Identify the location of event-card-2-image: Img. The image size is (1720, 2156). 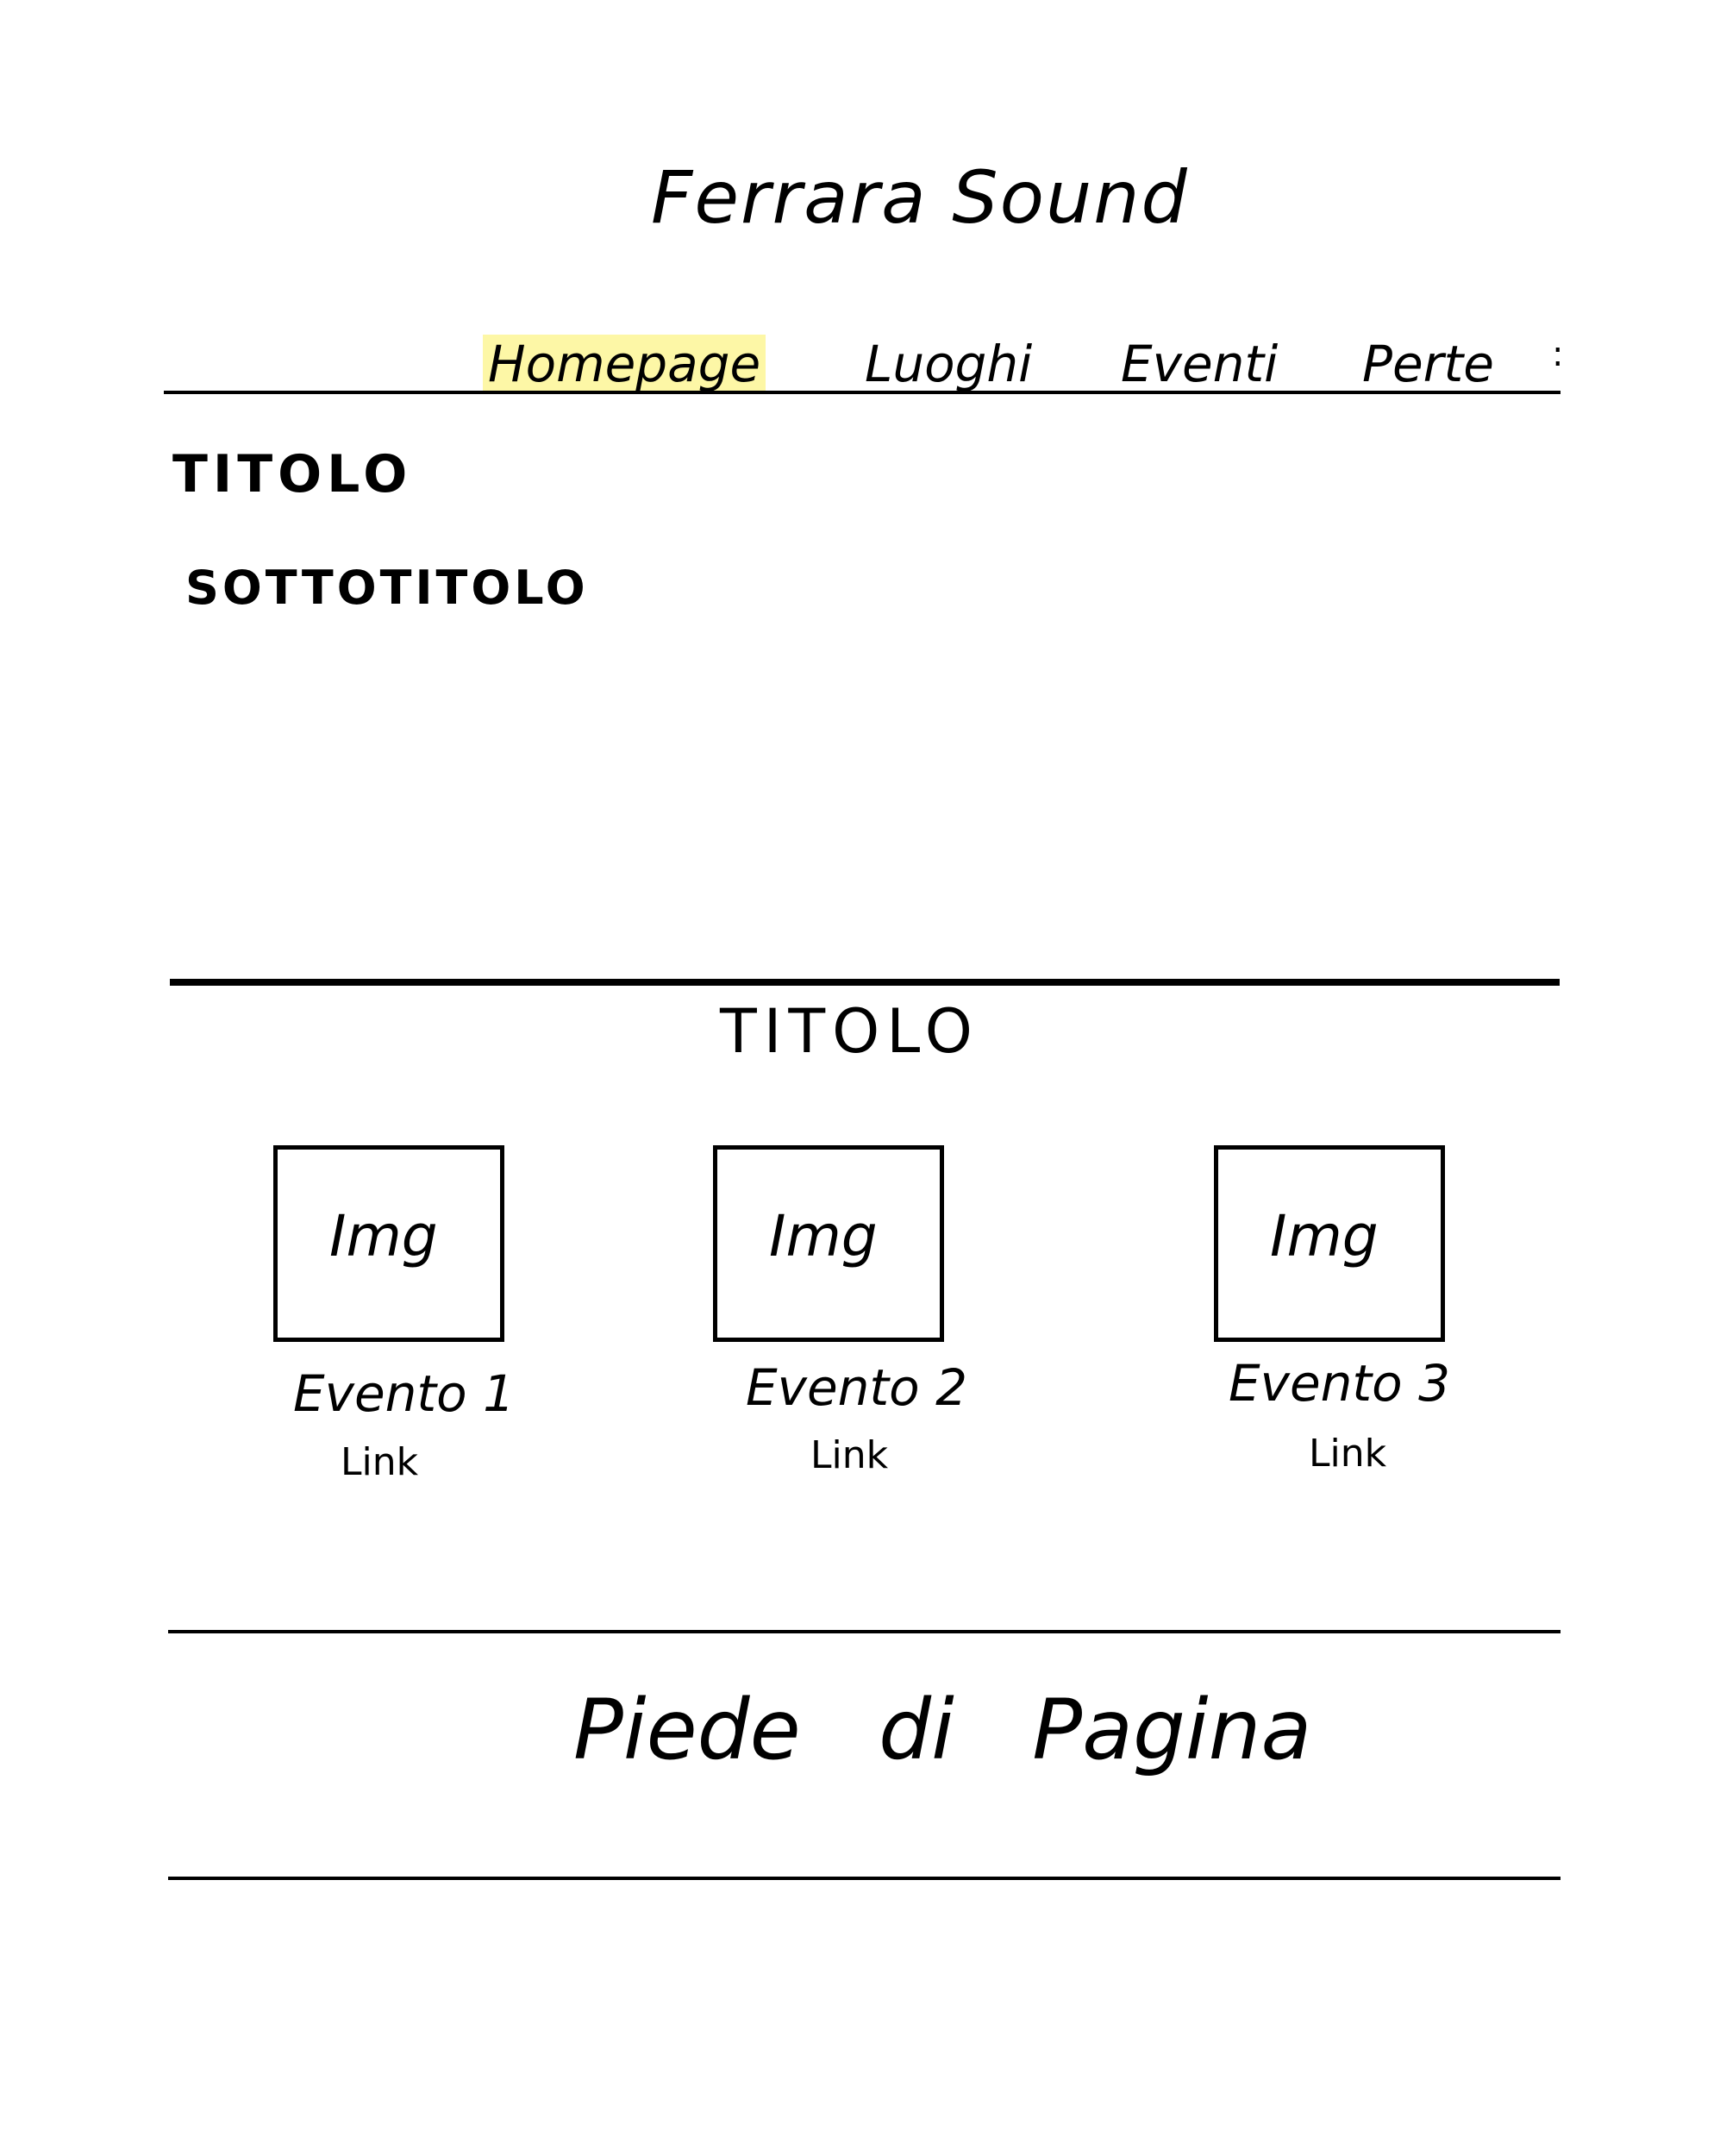
(828, 1243).